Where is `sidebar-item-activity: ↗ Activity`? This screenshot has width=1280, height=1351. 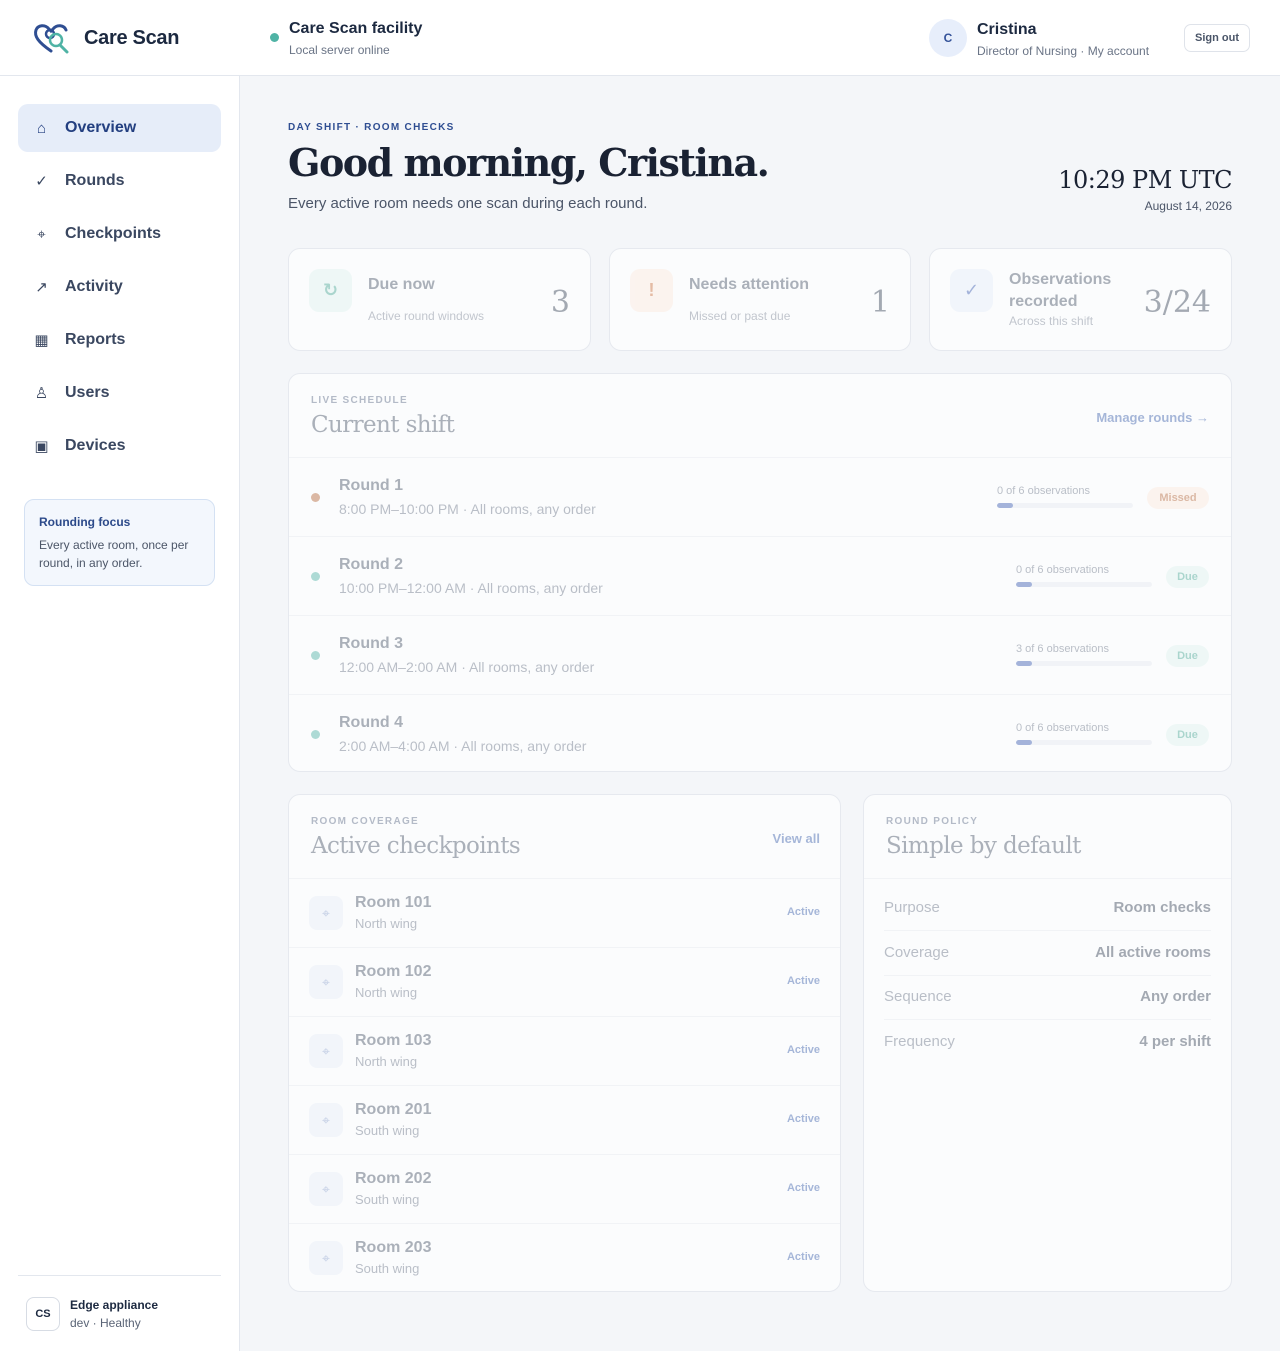 sidebar-item-activity: ↗ Activity is located at coordinates (119, 287).